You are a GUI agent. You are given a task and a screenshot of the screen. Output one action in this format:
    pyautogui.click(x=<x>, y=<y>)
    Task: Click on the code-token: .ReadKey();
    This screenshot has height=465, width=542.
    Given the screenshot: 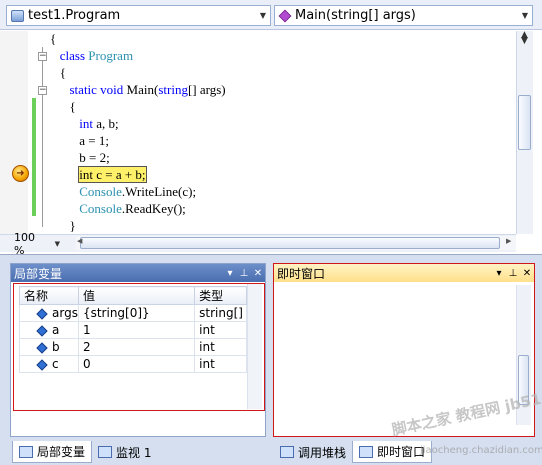 What is the action you would take?
    pyautogui.click(x=153, y=208)
    